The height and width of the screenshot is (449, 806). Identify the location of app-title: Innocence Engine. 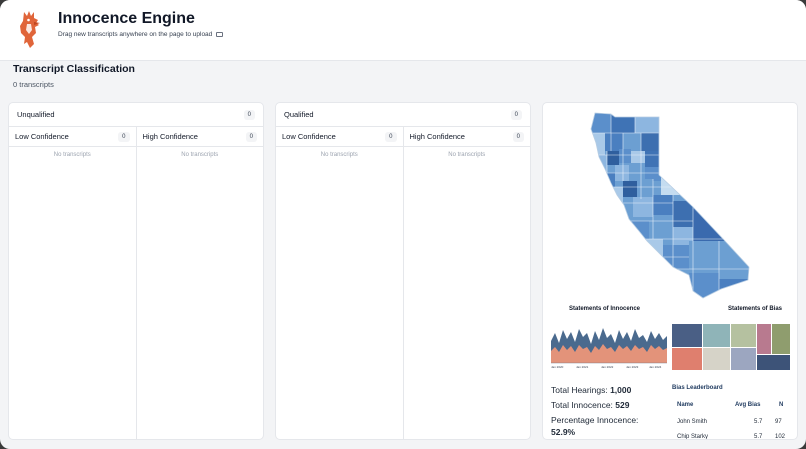
(126, 18).